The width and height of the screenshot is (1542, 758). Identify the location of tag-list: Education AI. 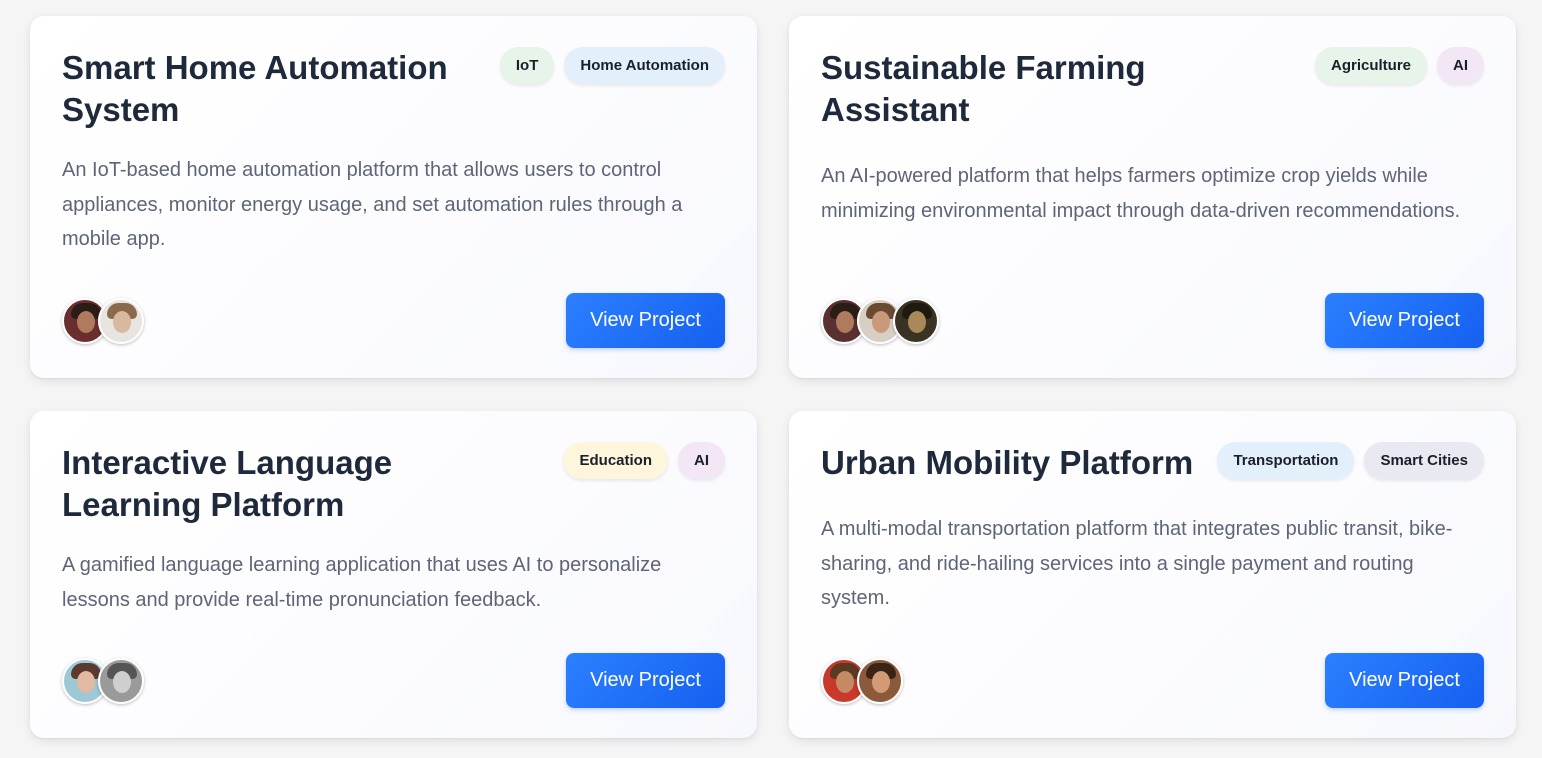
(644, 460).